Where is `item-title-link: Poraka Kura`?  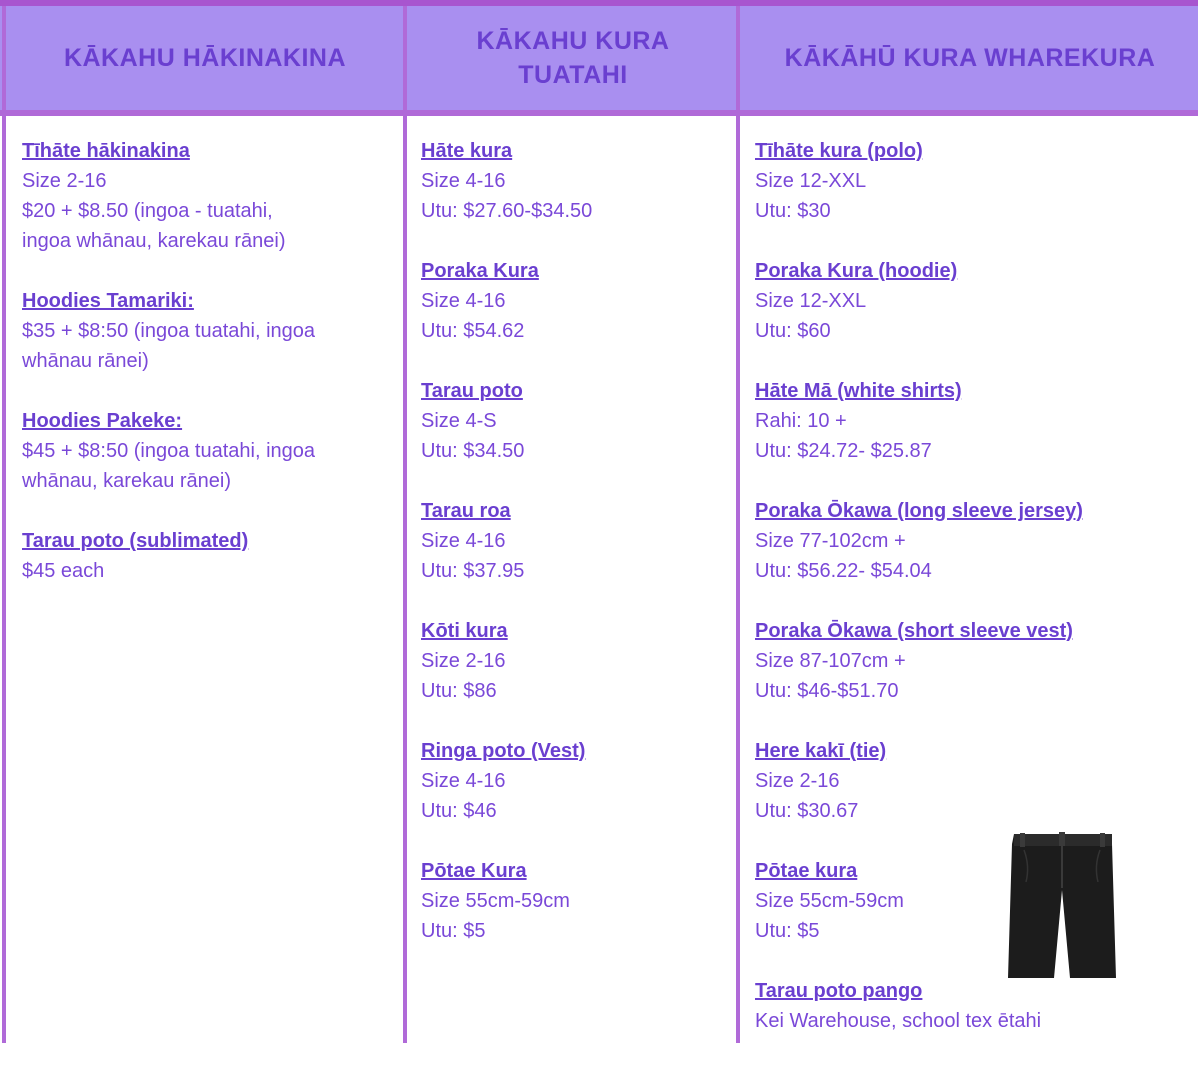
item-title-link: Poraka Kura is located at coordinates (573, 271).